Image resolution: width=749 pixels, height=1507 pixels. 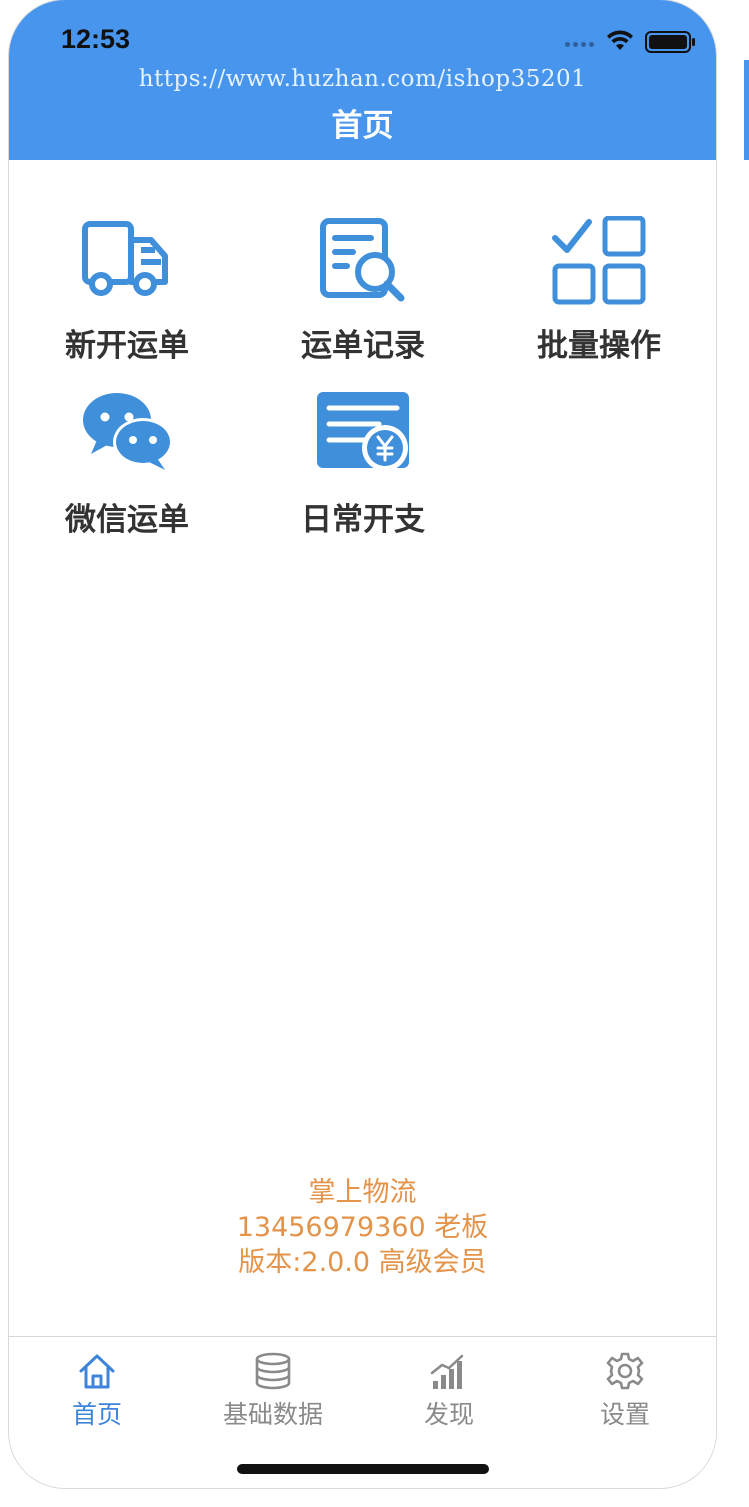 What do you see at coordinates (447, 1371) in the screenshot?
I see `chart-bars-icon` at bounding box center [447, 1371].